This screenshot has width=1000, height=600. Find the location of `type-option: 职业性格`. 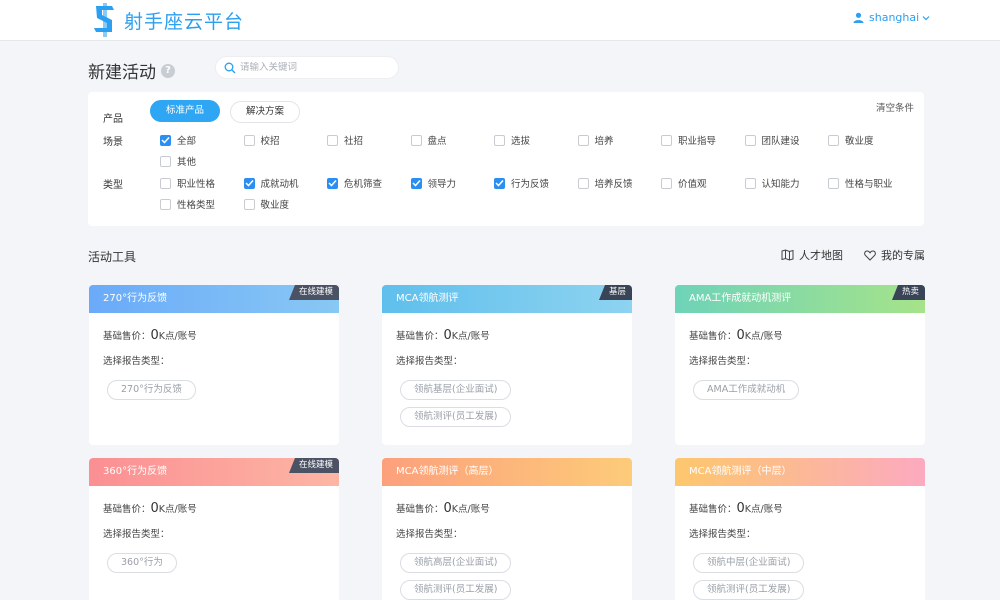

type-option: 职业性格 is located at coordinates (187, 183).